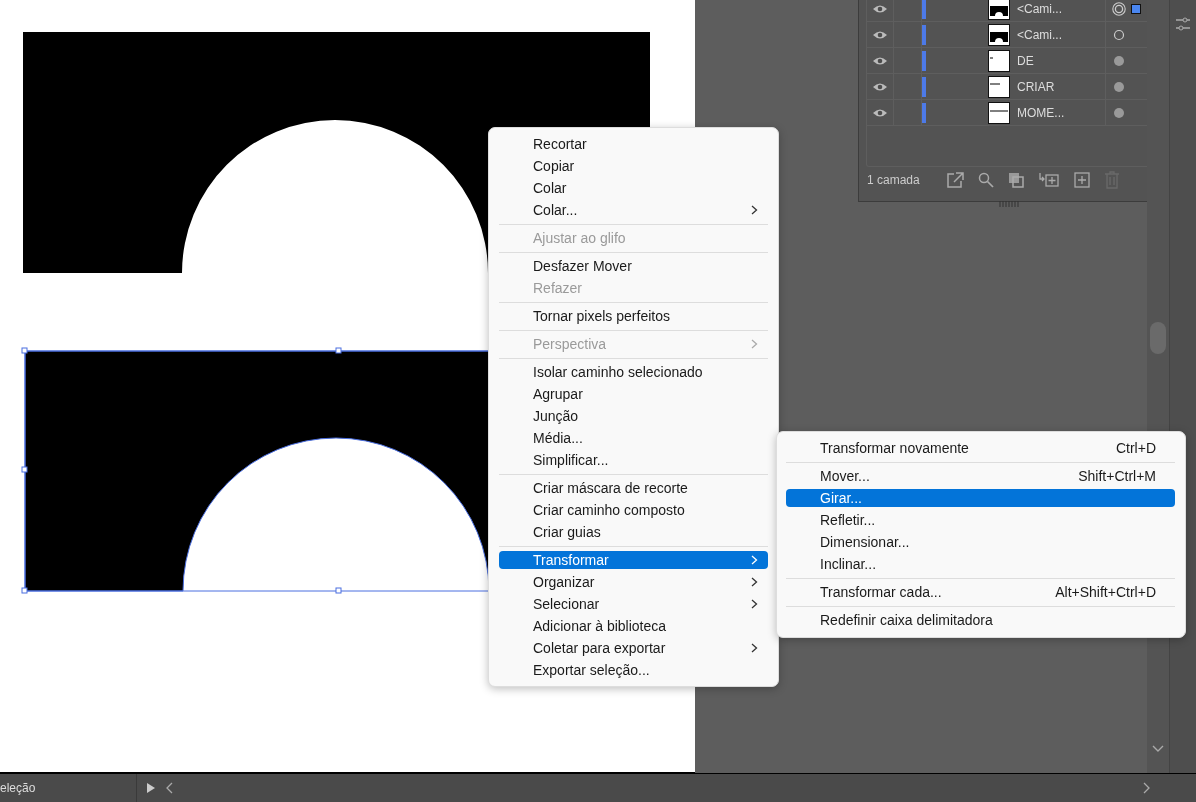 Image resolution: width=1196 pixels, height=802 pixels. Describe the element at coordinates (633, 266) in the screenshot. I see `menu-item: Desfazer Mover` at that location.